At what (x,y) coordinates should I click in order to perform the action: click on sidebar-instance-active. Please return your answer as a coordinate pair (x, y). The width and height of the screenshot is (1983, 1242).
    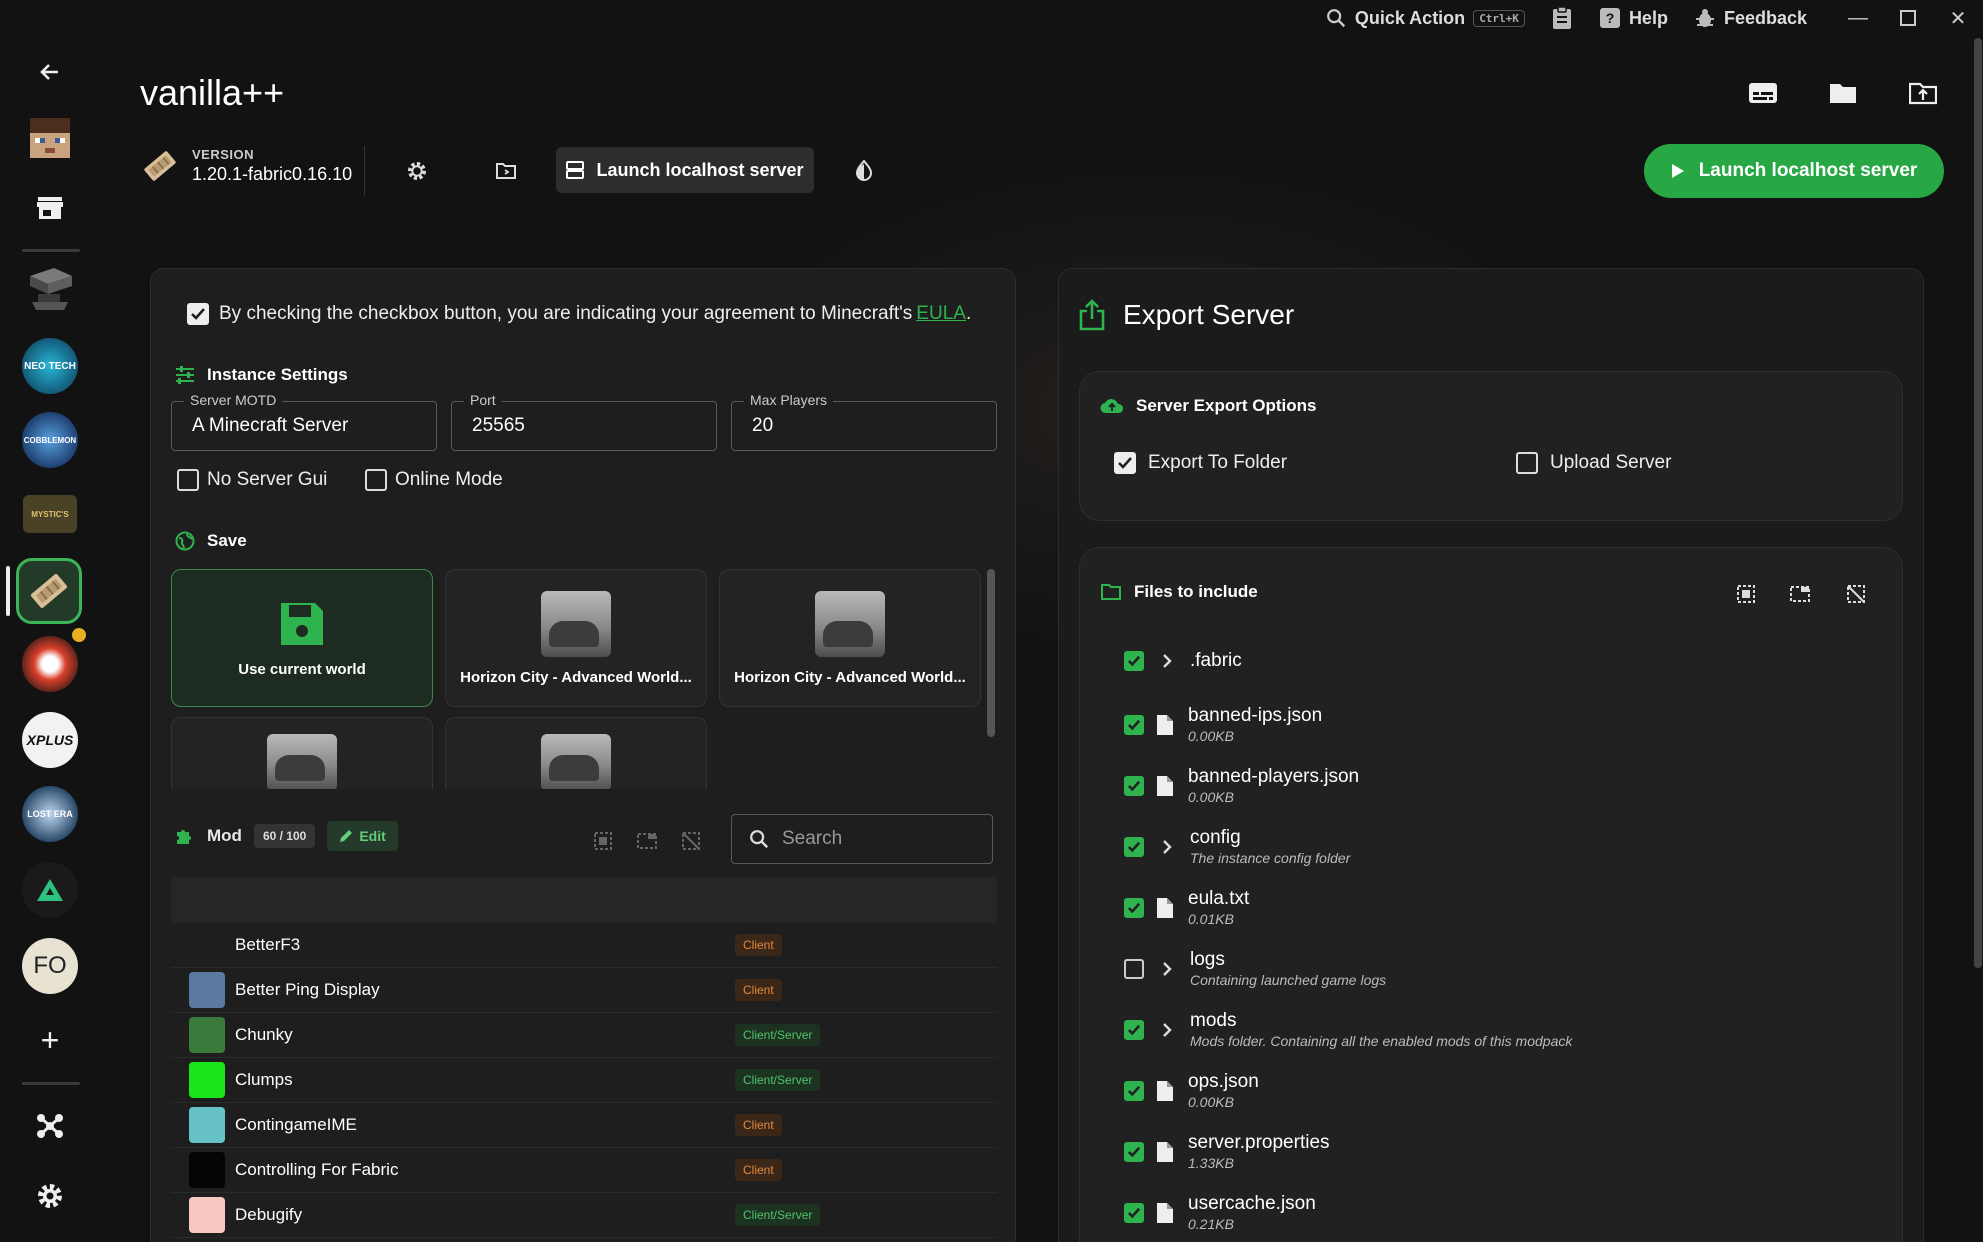
    Looking at the image, I should click on (49, 591).